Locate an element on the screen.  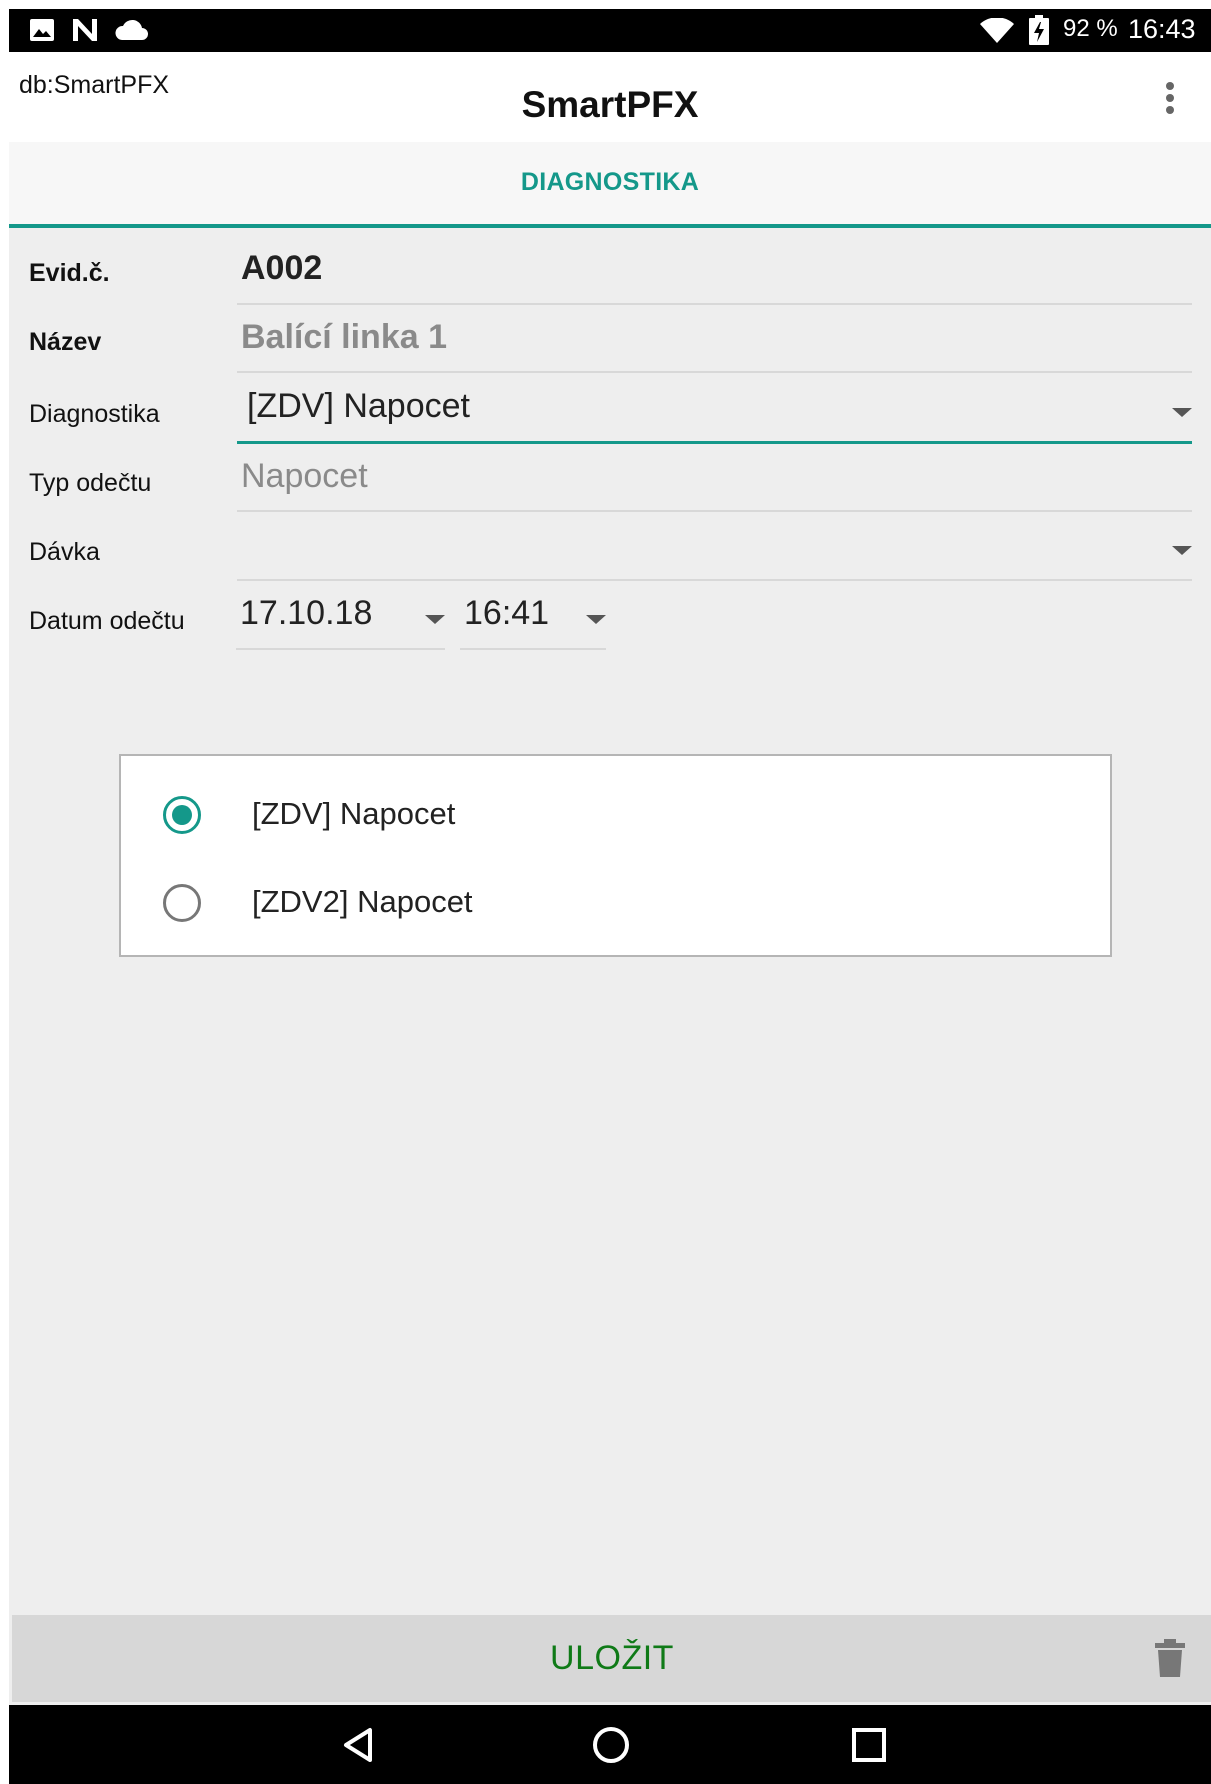
form-row-evid: Evid.č. A002 is located at coordinates (610, 274).